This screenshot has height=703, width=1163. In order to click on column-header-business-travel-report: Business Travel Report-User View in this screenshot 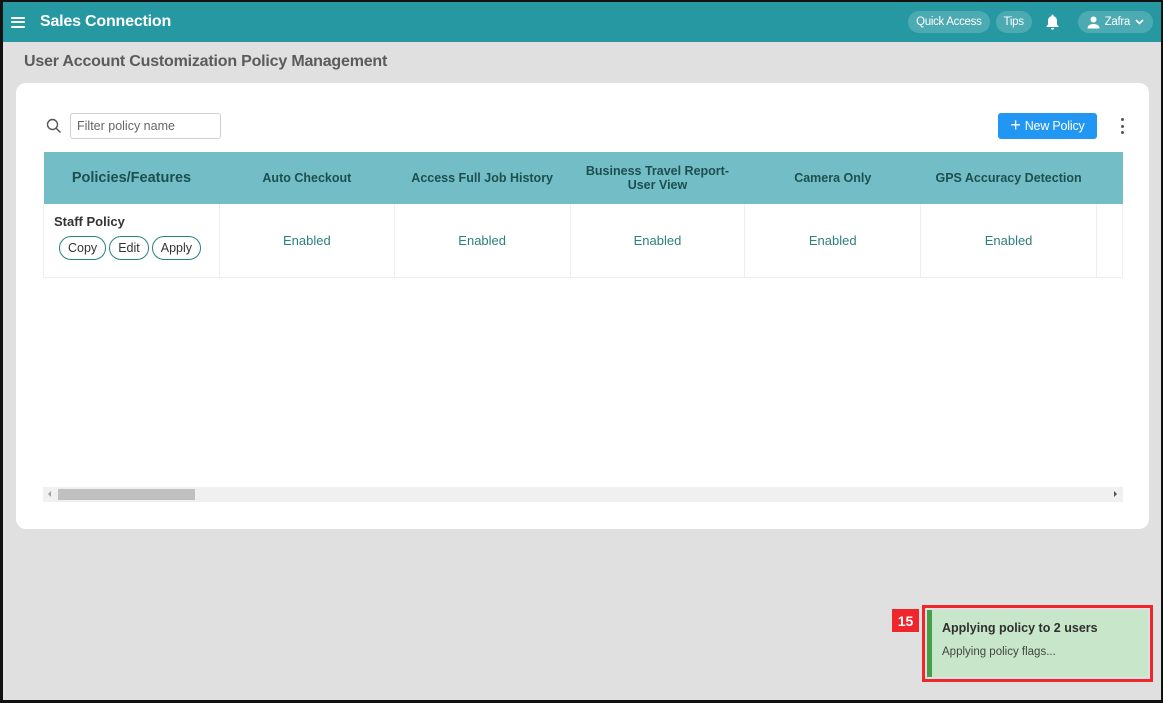, I will do `click(657, 178)`.